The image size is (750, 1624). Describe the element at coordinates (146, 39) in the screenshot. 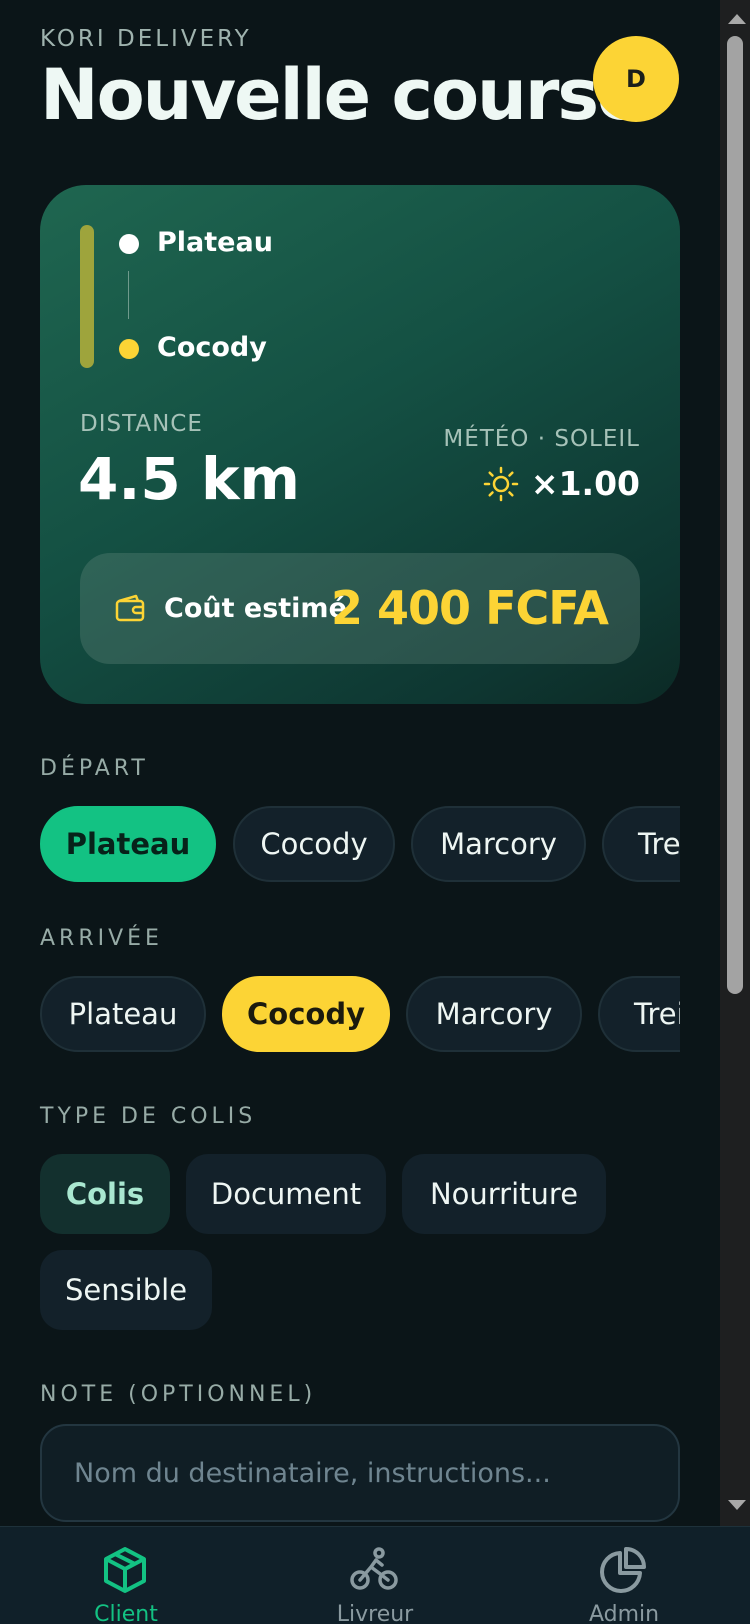

I see `brand-name: KORI DELIVERY` at that location.